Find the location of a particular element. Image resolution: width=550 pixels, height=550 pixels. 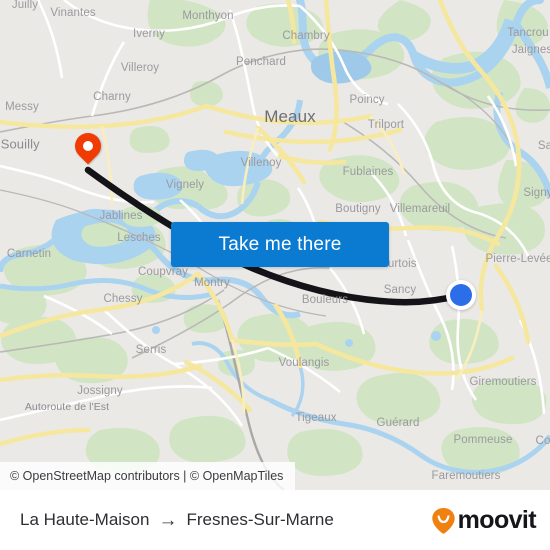

take-me-there-button: Take me there is located at coordinates (280, 244).